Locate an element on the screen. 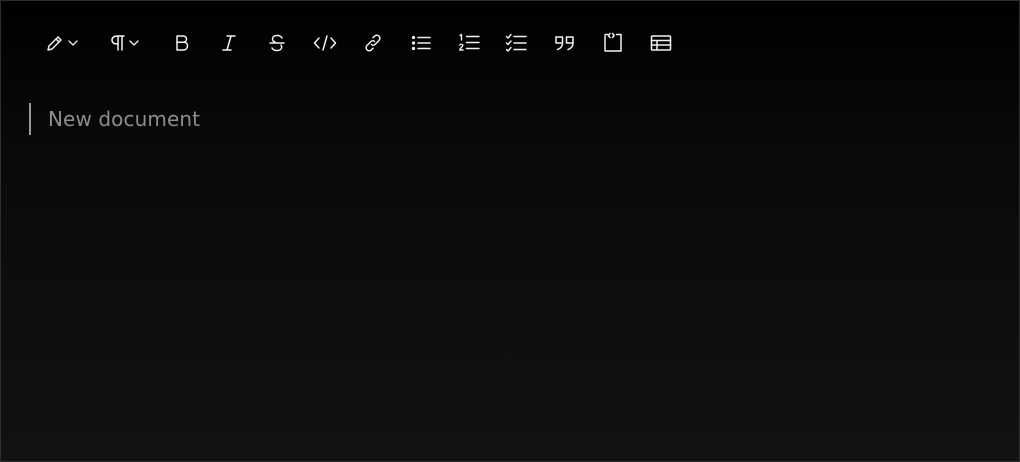 Image resolution: width=1020 pixels, height=462 pixels. link-button is located at coordinates (373, 43).